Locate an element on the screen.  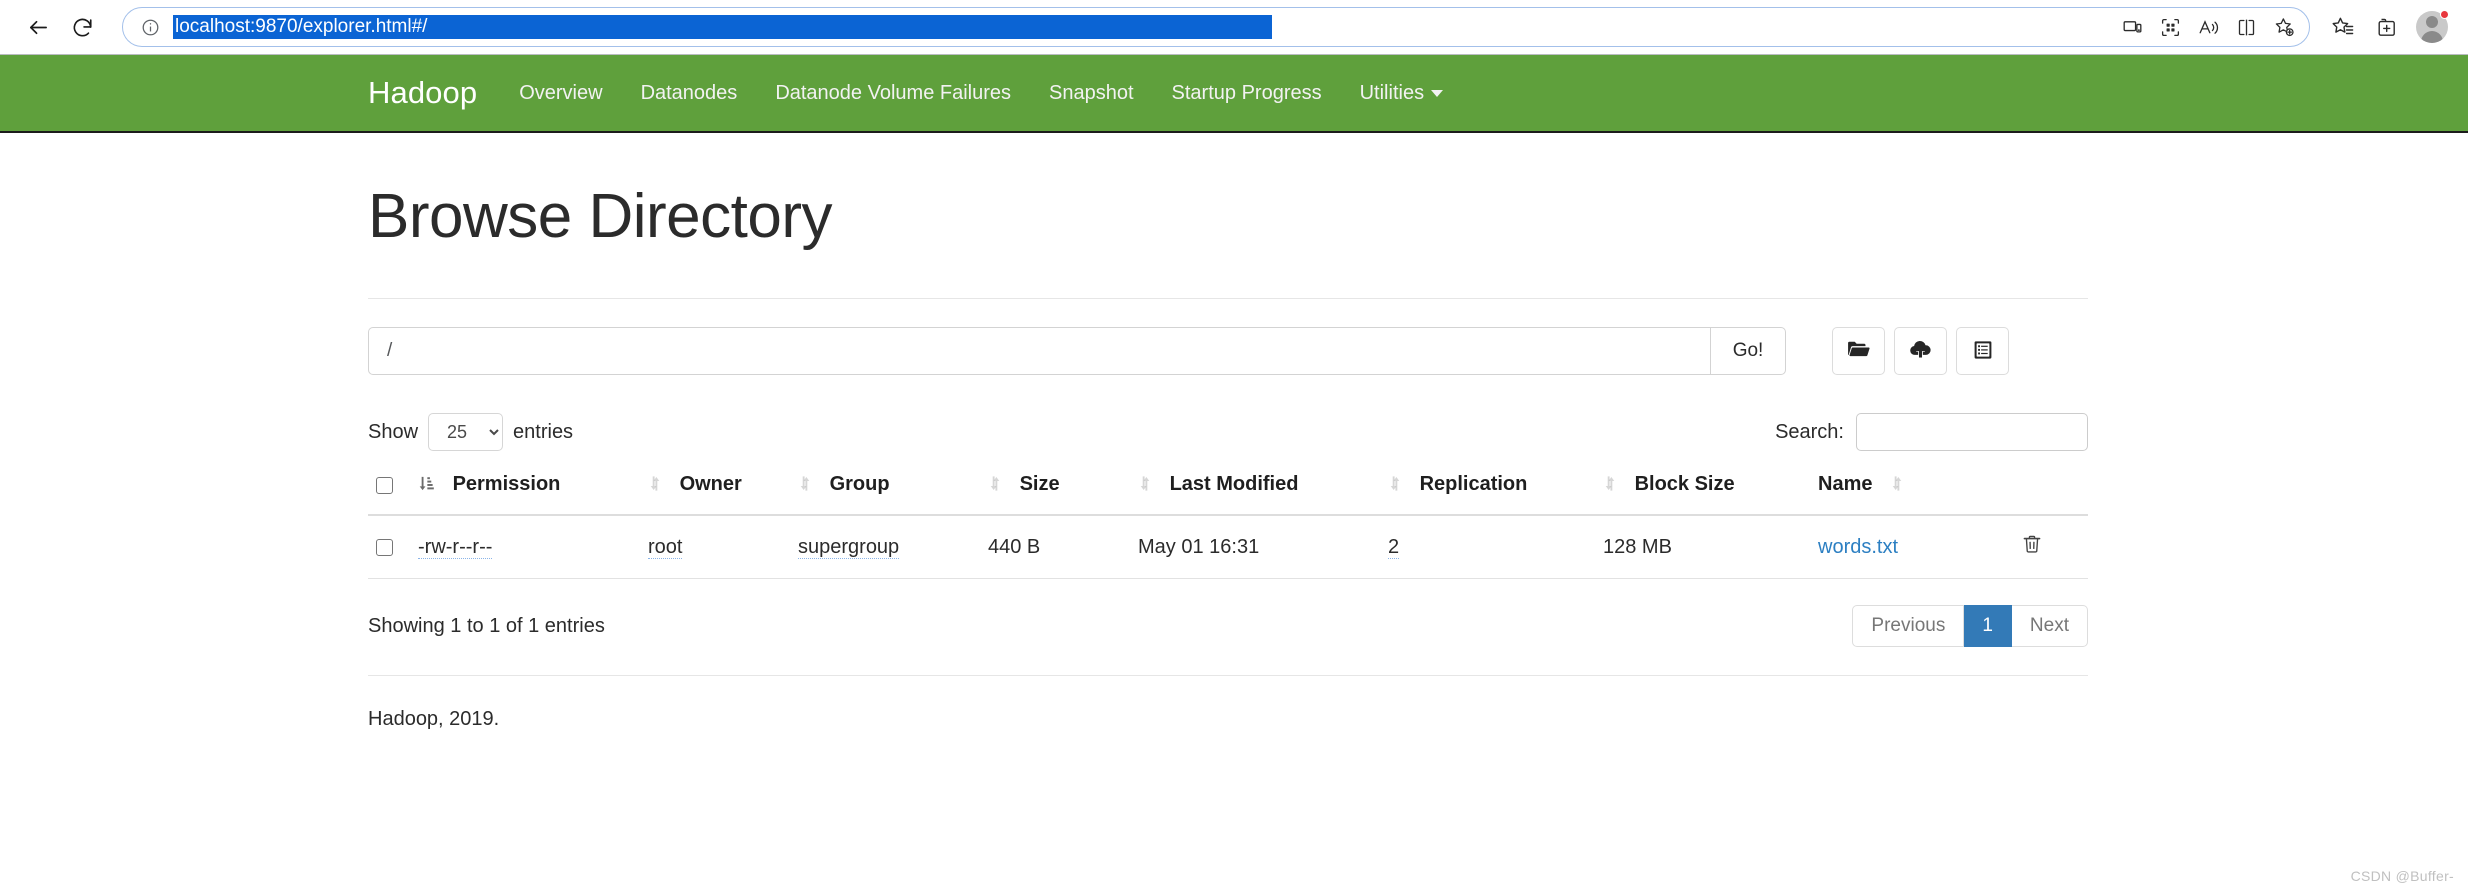
path-action-buttons is located at coordinates (1920, 351).